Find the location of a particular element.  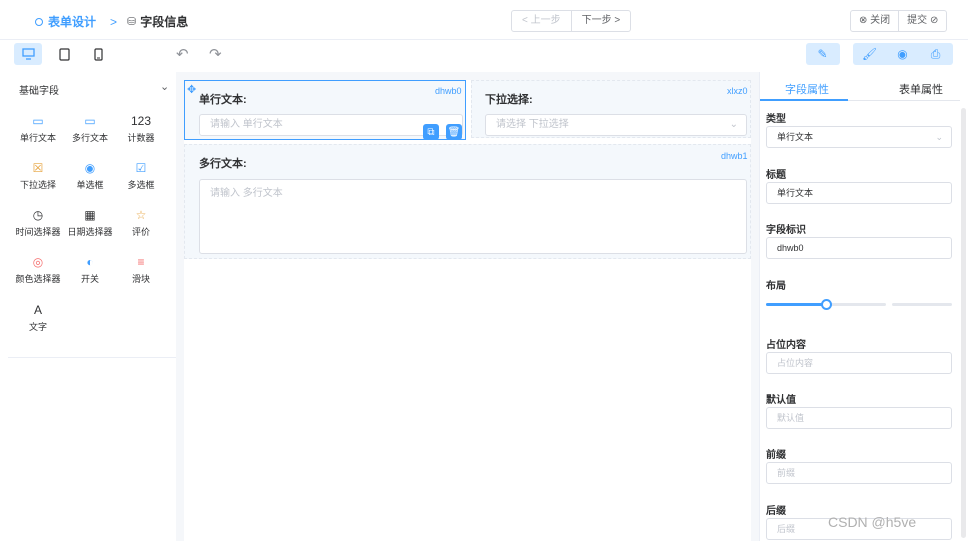

edit-button: ✎ is located at coordinates (823, 54).